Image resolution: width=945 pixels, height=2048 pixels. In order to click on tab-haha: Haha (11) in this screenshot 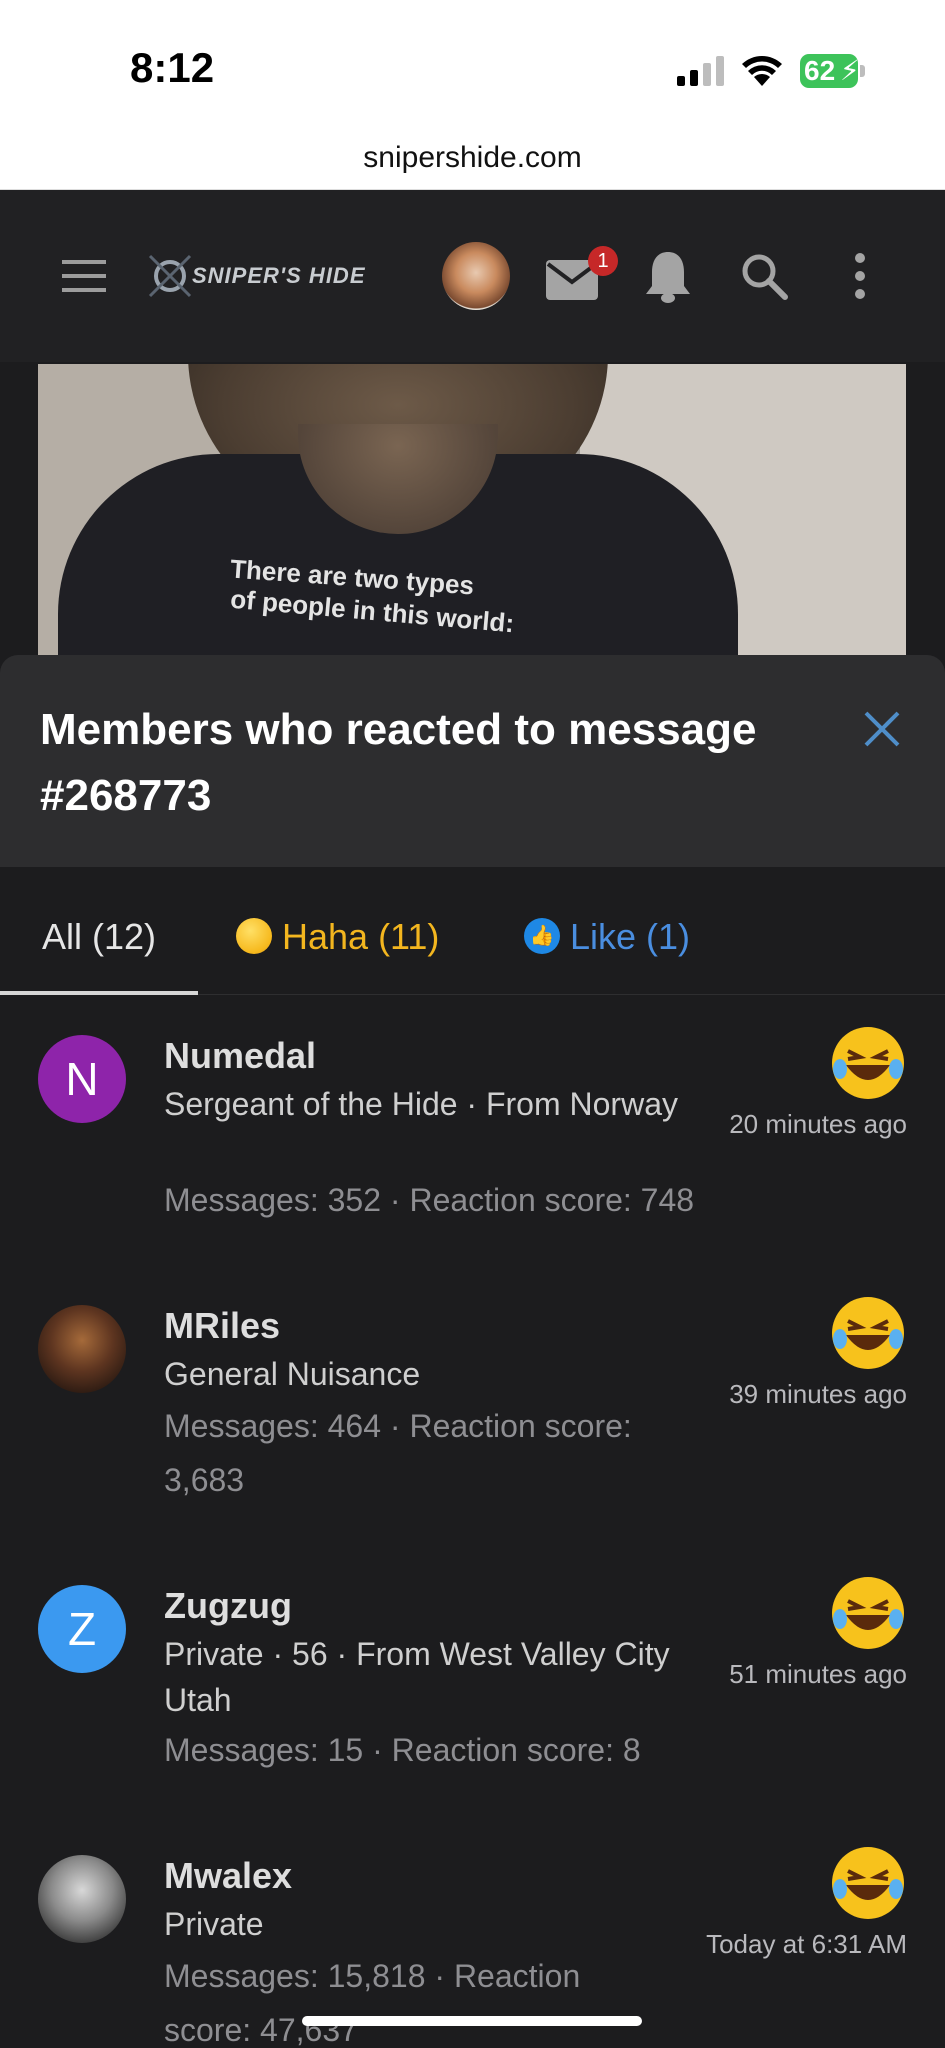, I will do `click(337, 931)`.